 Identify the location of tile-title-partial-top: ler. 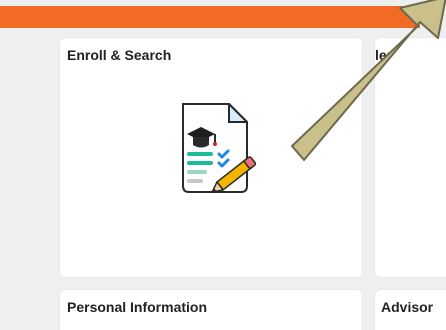
(384, 55).